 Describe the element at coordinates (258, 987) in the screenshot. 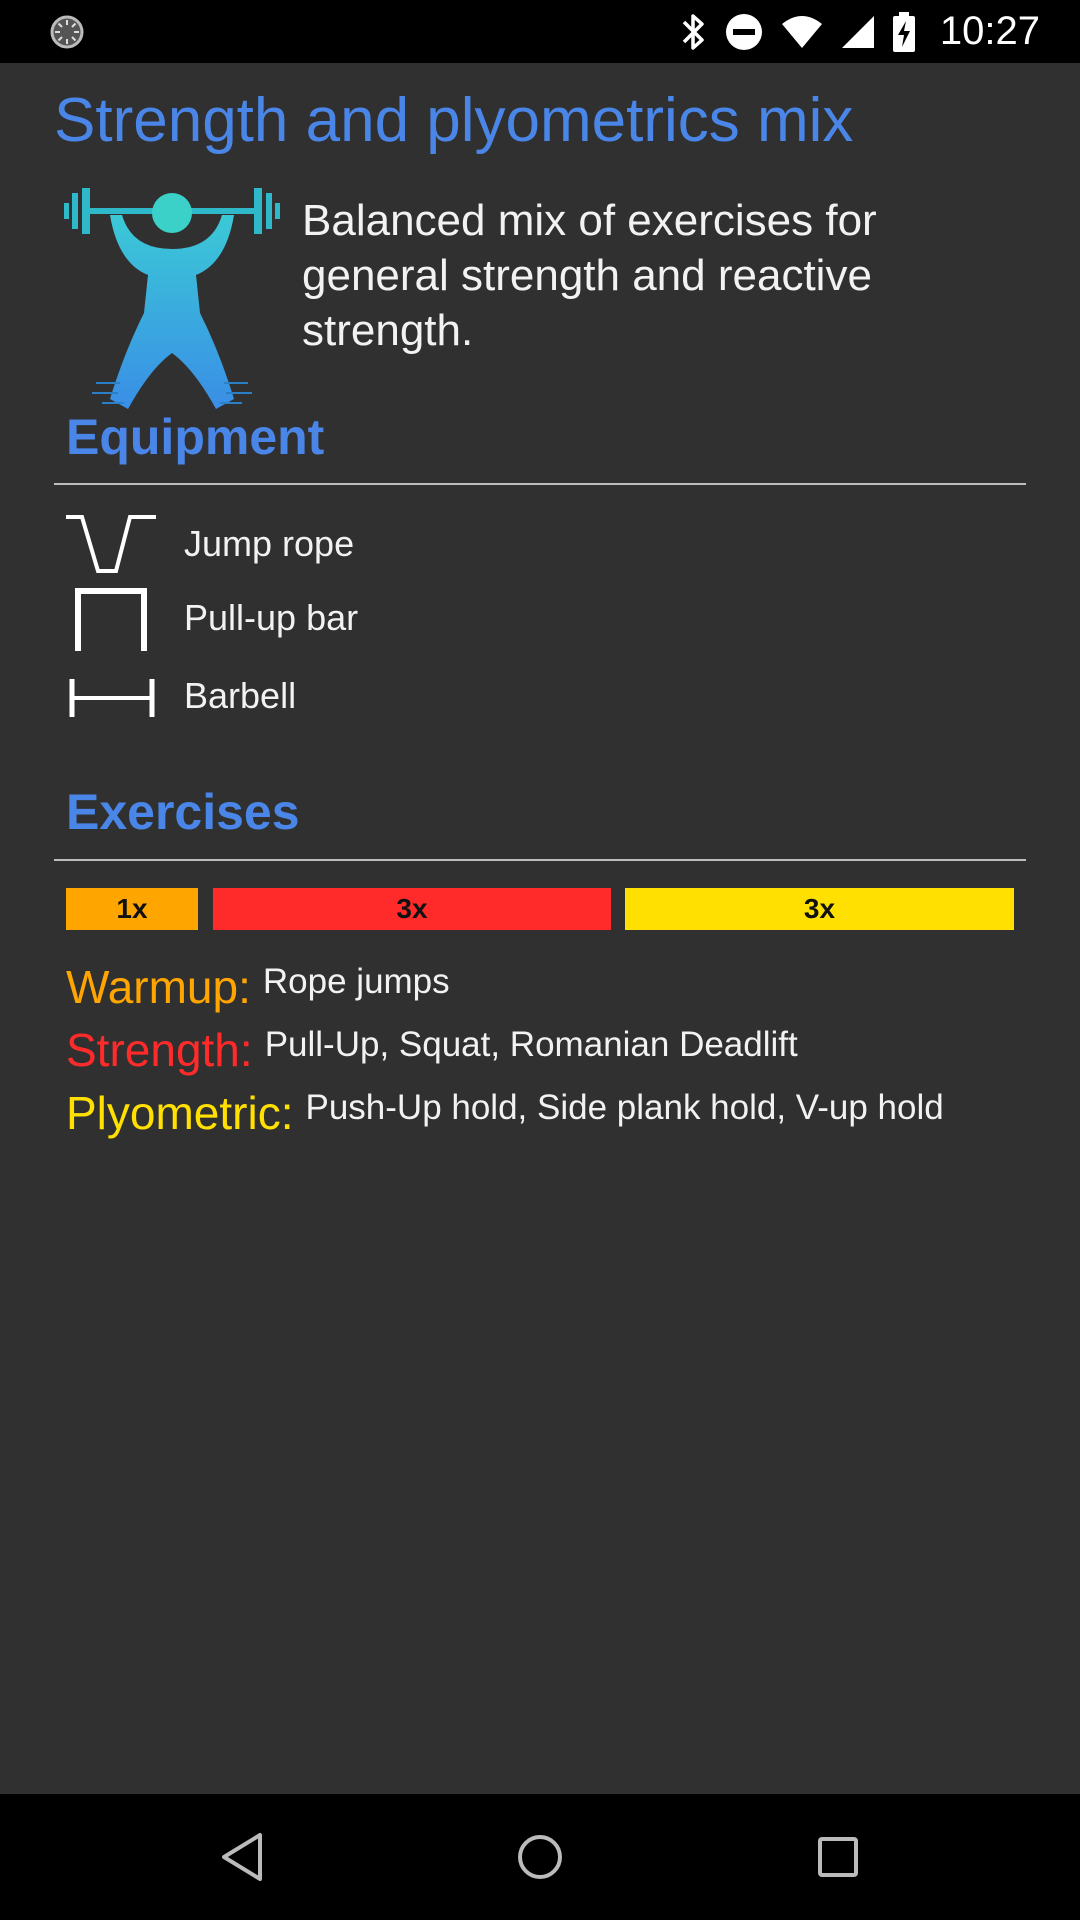

I see `exercise-category-warmup: Warmup: Rope jumps` at that location.